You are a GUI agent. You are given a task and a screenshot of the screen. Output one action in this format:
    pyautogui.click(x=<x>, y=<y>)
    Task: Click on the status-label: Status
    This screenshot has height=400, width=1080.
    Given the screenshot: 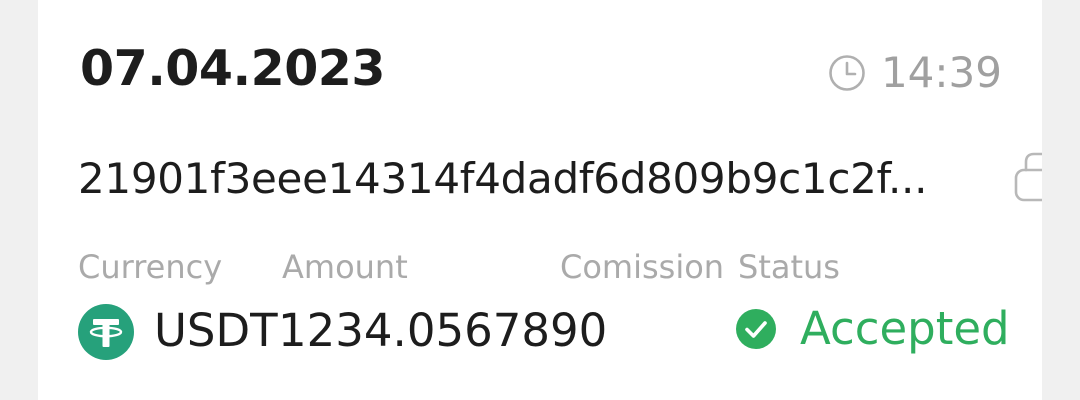 What is the action you would take?
    pyautogui.click(x=789, y=267)
    